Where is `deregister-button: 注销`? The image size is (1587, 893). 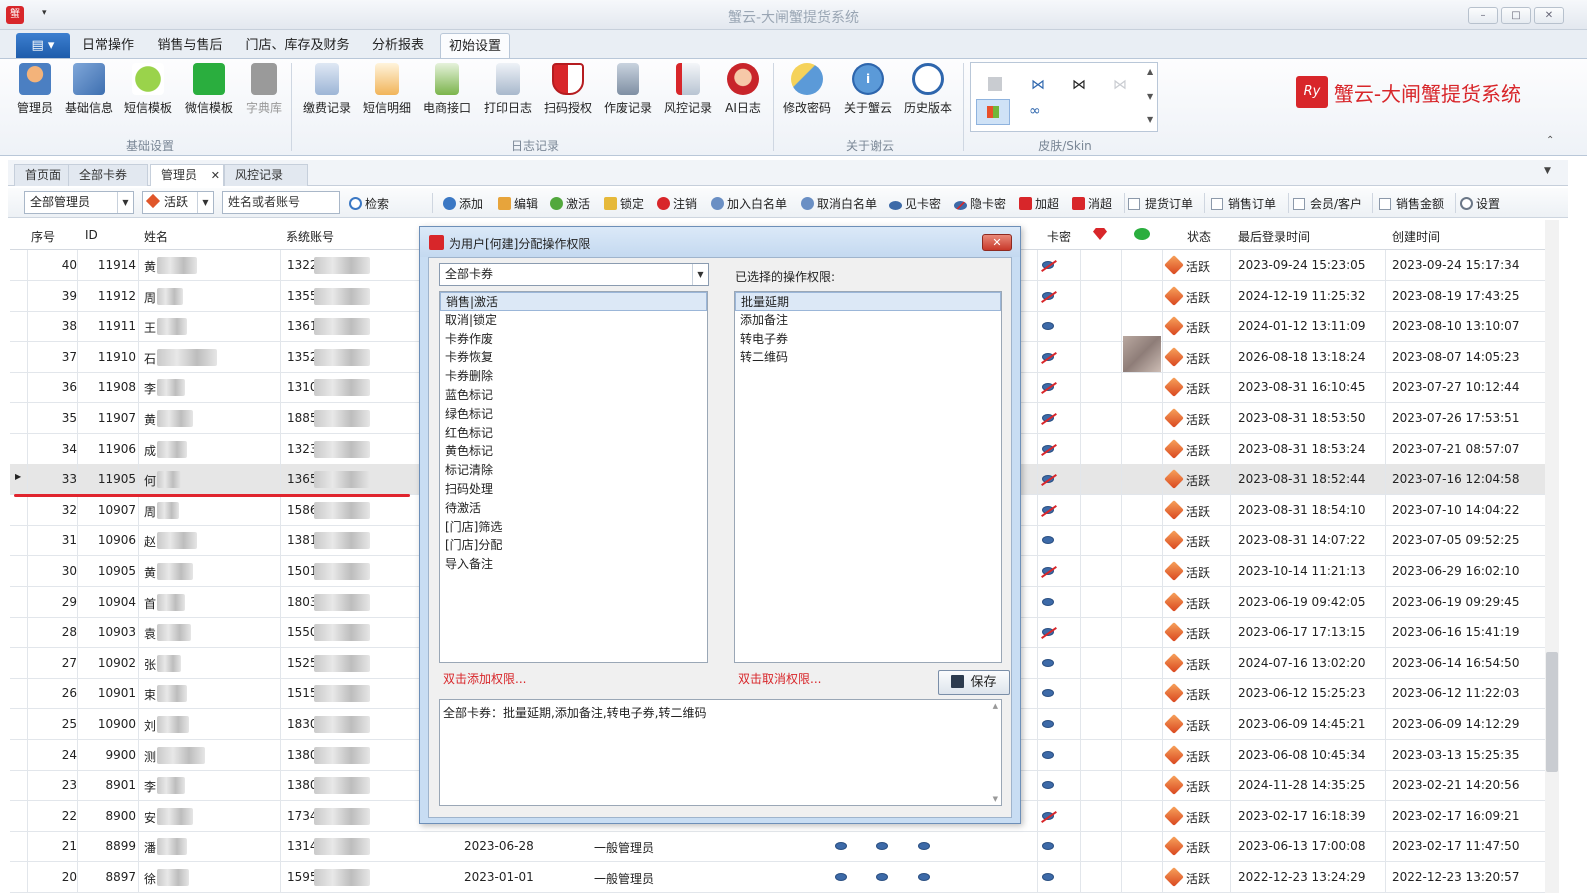
deregister-button: 注销 is located at coordinates (677, 203).